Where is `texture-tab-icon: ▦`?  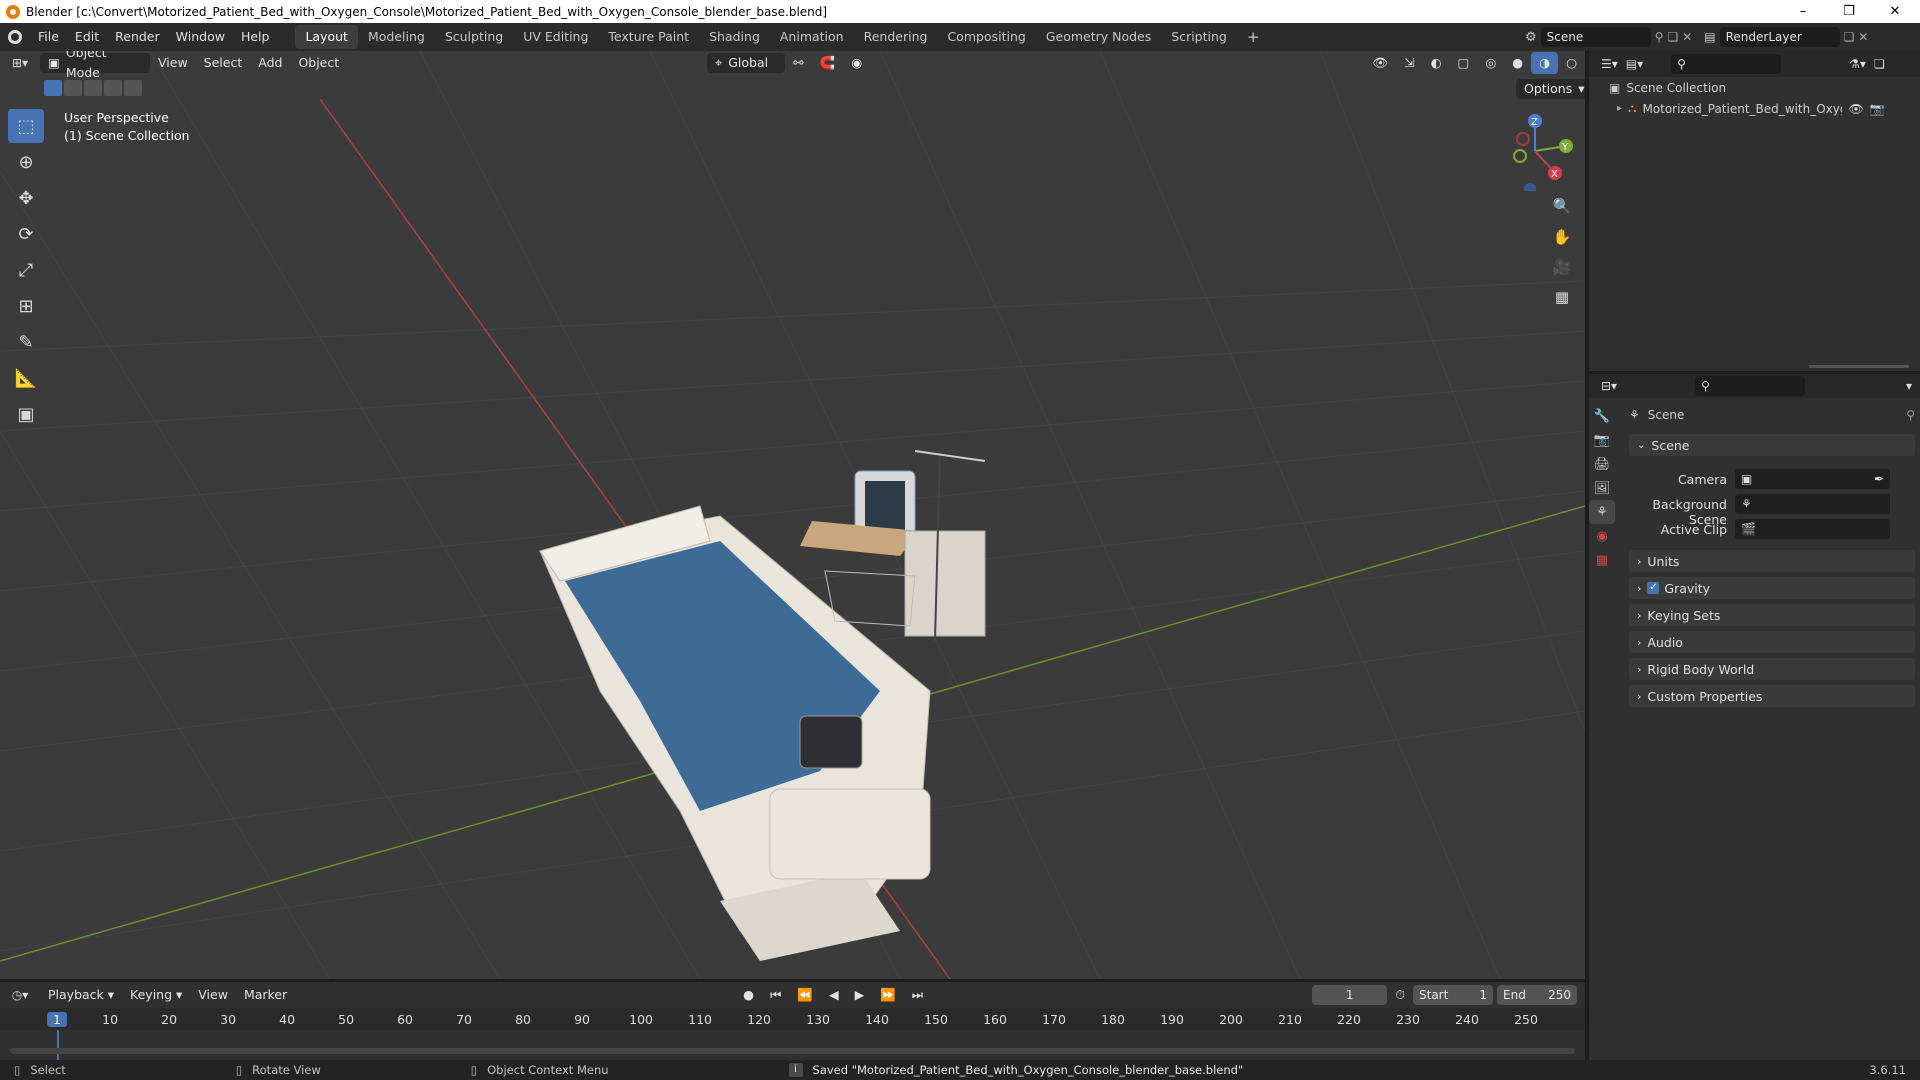
texture-tab-icon: ▦ is located at coordinates (1602, 560).